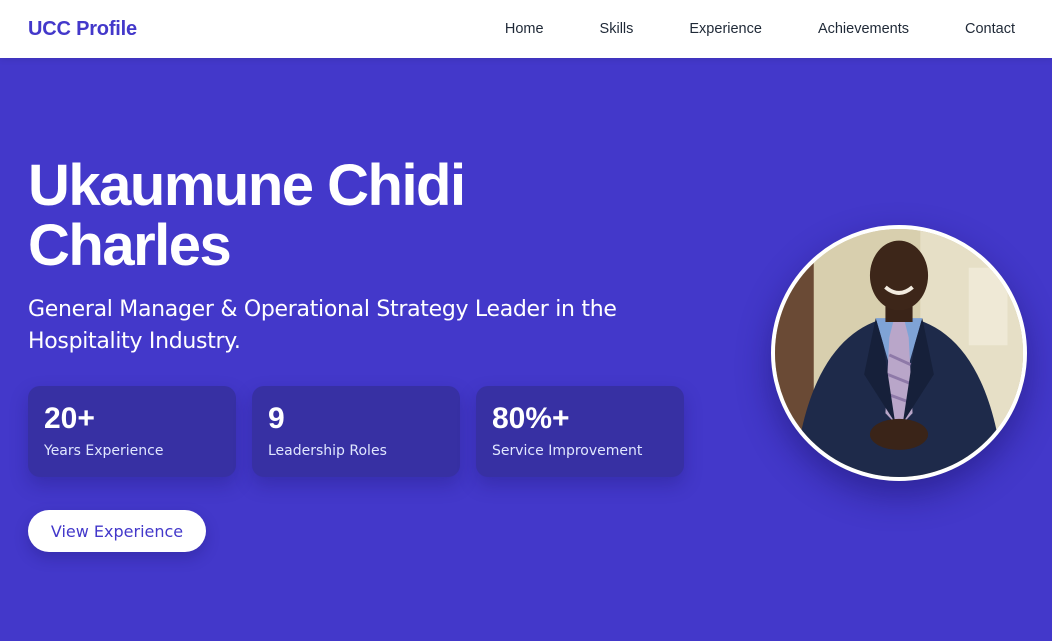  What do you see at coordinates (567, 451) in the screenshot?
I see `stat-label: Service Improvement` at bounding box center [567, 451].